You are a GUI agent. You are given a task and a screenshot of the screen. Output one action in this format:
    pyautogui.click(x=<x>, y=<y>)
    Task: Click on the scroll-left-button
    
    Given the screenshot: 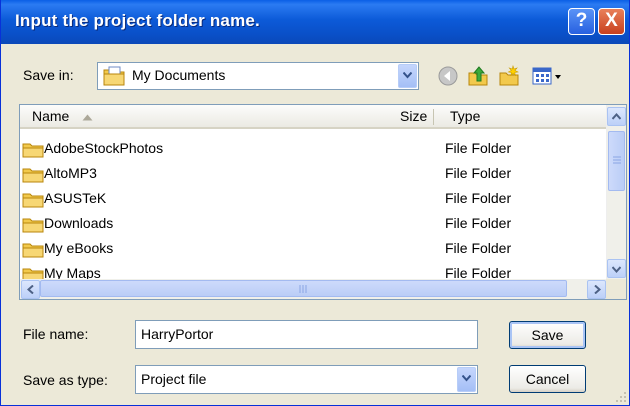 What is the action you would take?
    pyautogui.click(x=30, y=289)
    